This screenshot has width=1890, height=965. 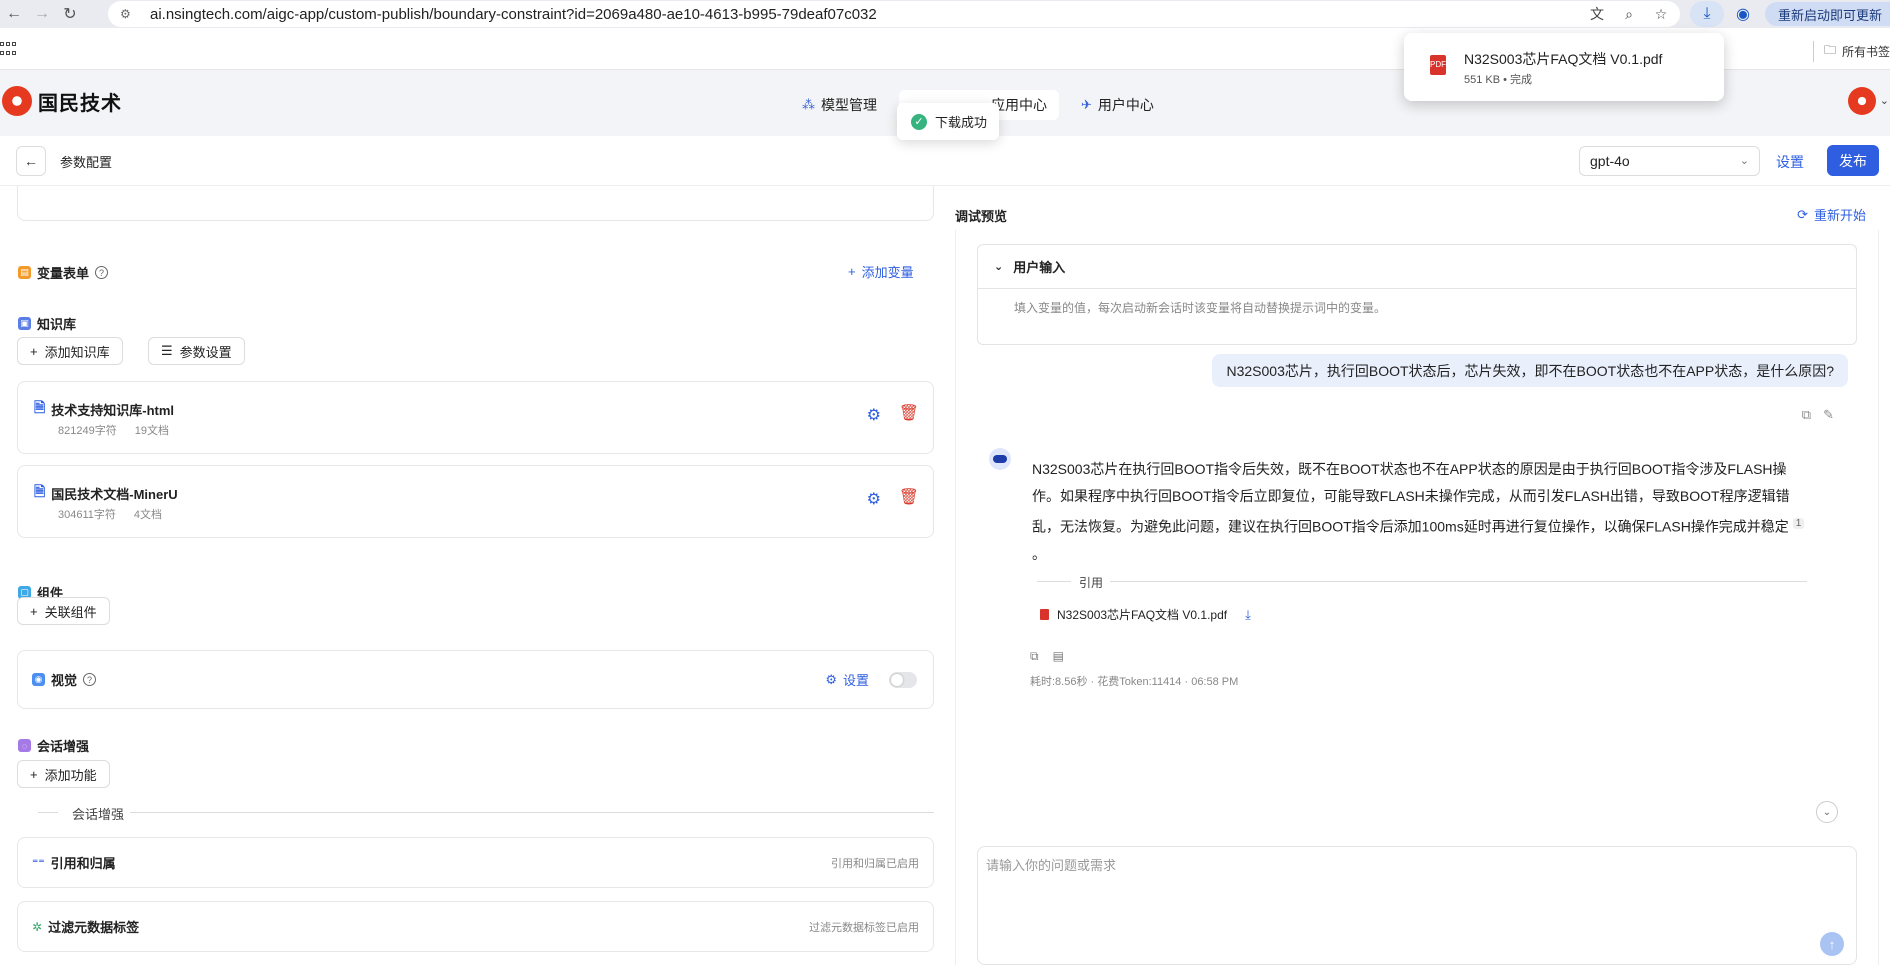 What do you see at coordinates (148, 515) in the screenshot?
I see `doc-count: 4文档` at bounding box center [148, 515].